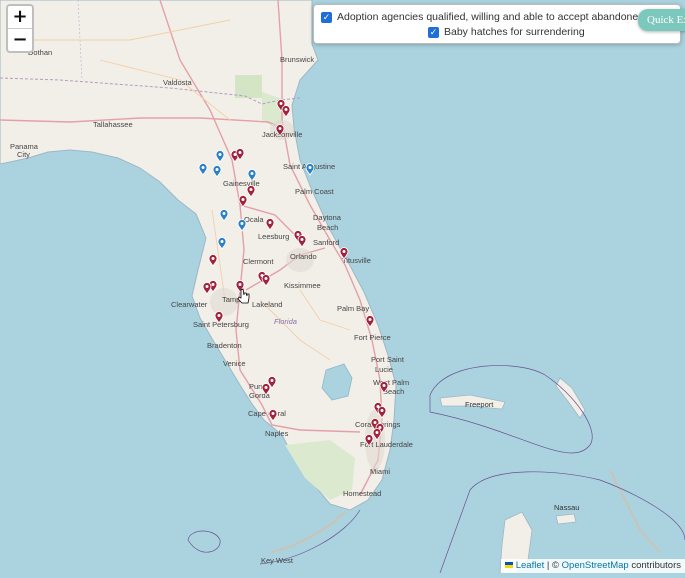 This screenshot has height=578, width=685. Describe the element at coordinates (273, 236) in the screenshot. I see `place-label: Leesburg` at that location.